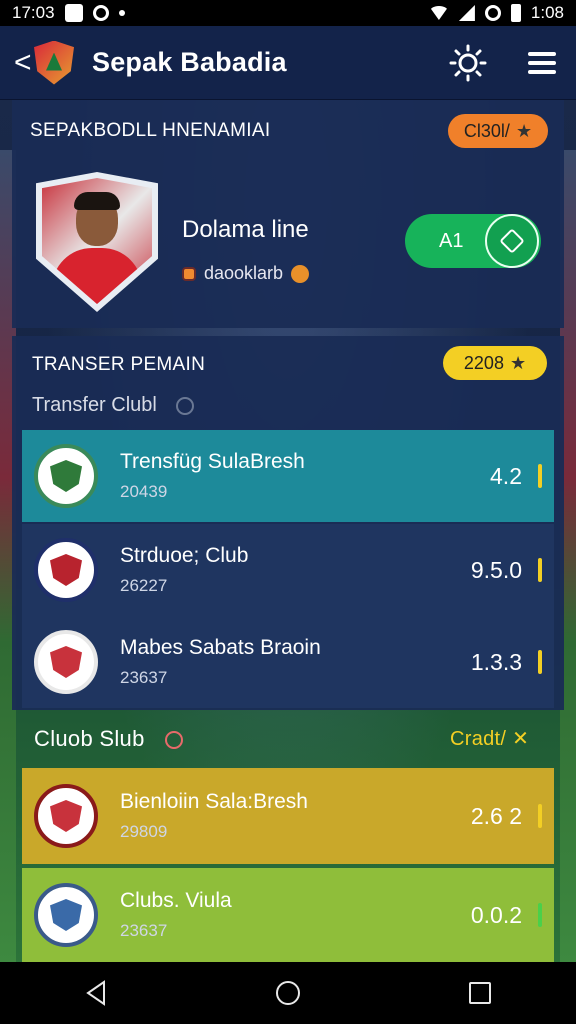  I want to click on club-code: 26227, so click(144, 585).